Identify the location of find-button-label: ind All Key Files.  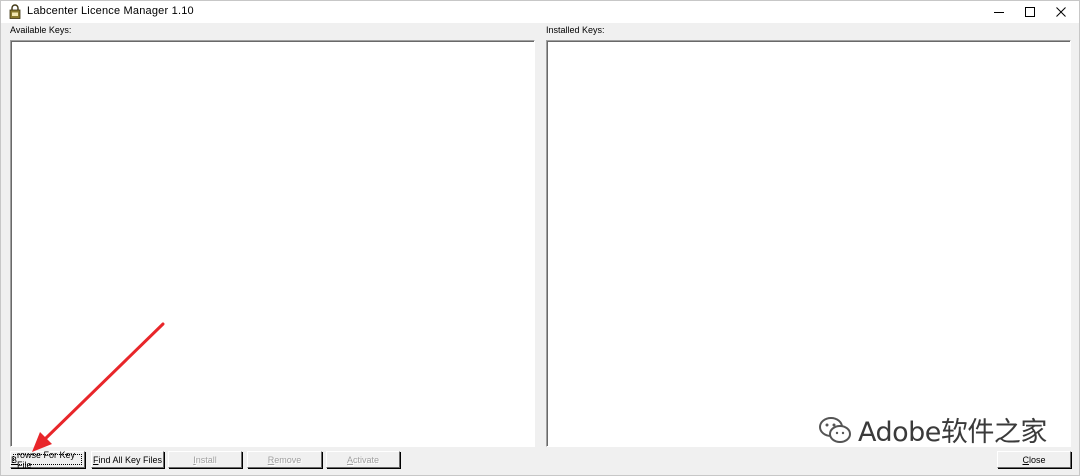
(130, 459).